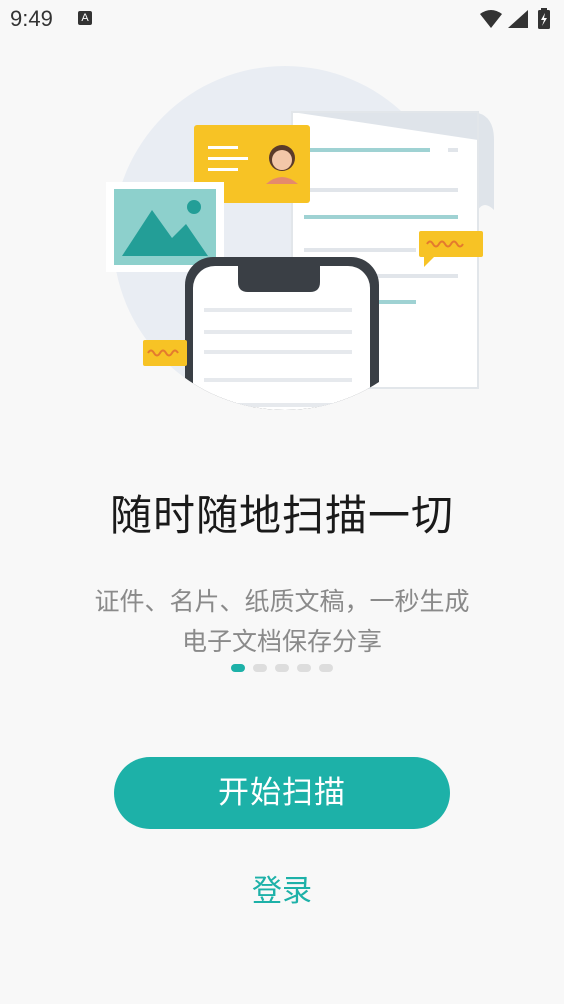 The width and height of the screenshot is (564, 1004). I want to click on subtitle-line-2: 电子文档保存分享, so click(281, 641).